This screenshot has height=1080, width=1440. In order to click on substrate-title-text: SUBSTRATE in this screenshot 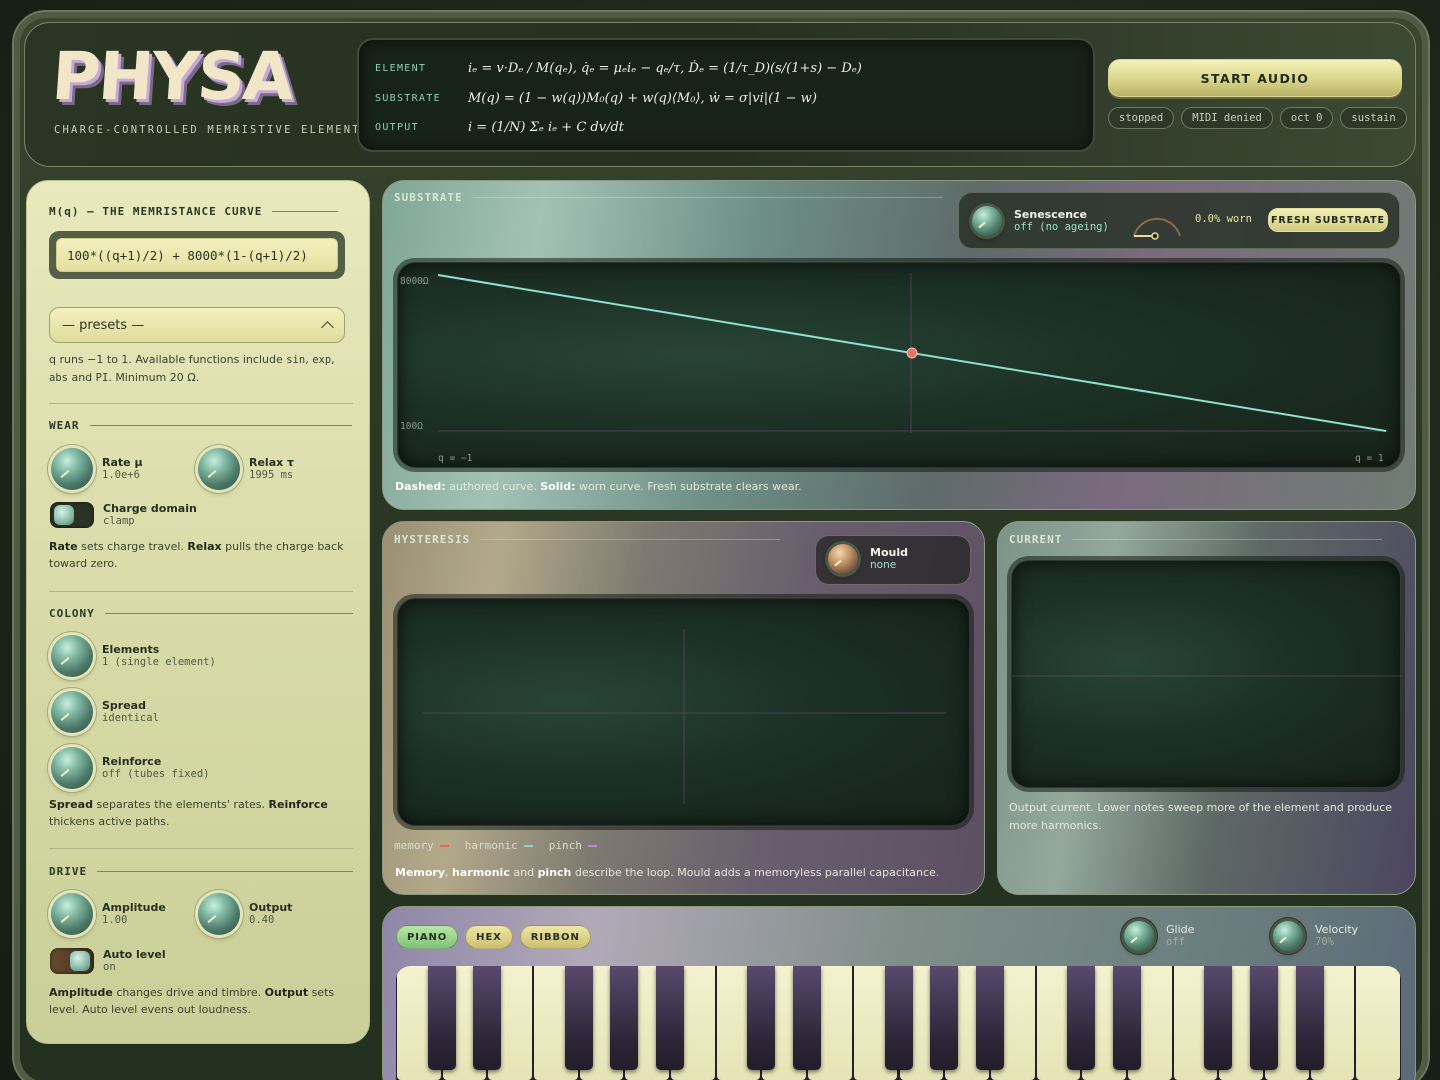, I will do `click(428, 197)`.